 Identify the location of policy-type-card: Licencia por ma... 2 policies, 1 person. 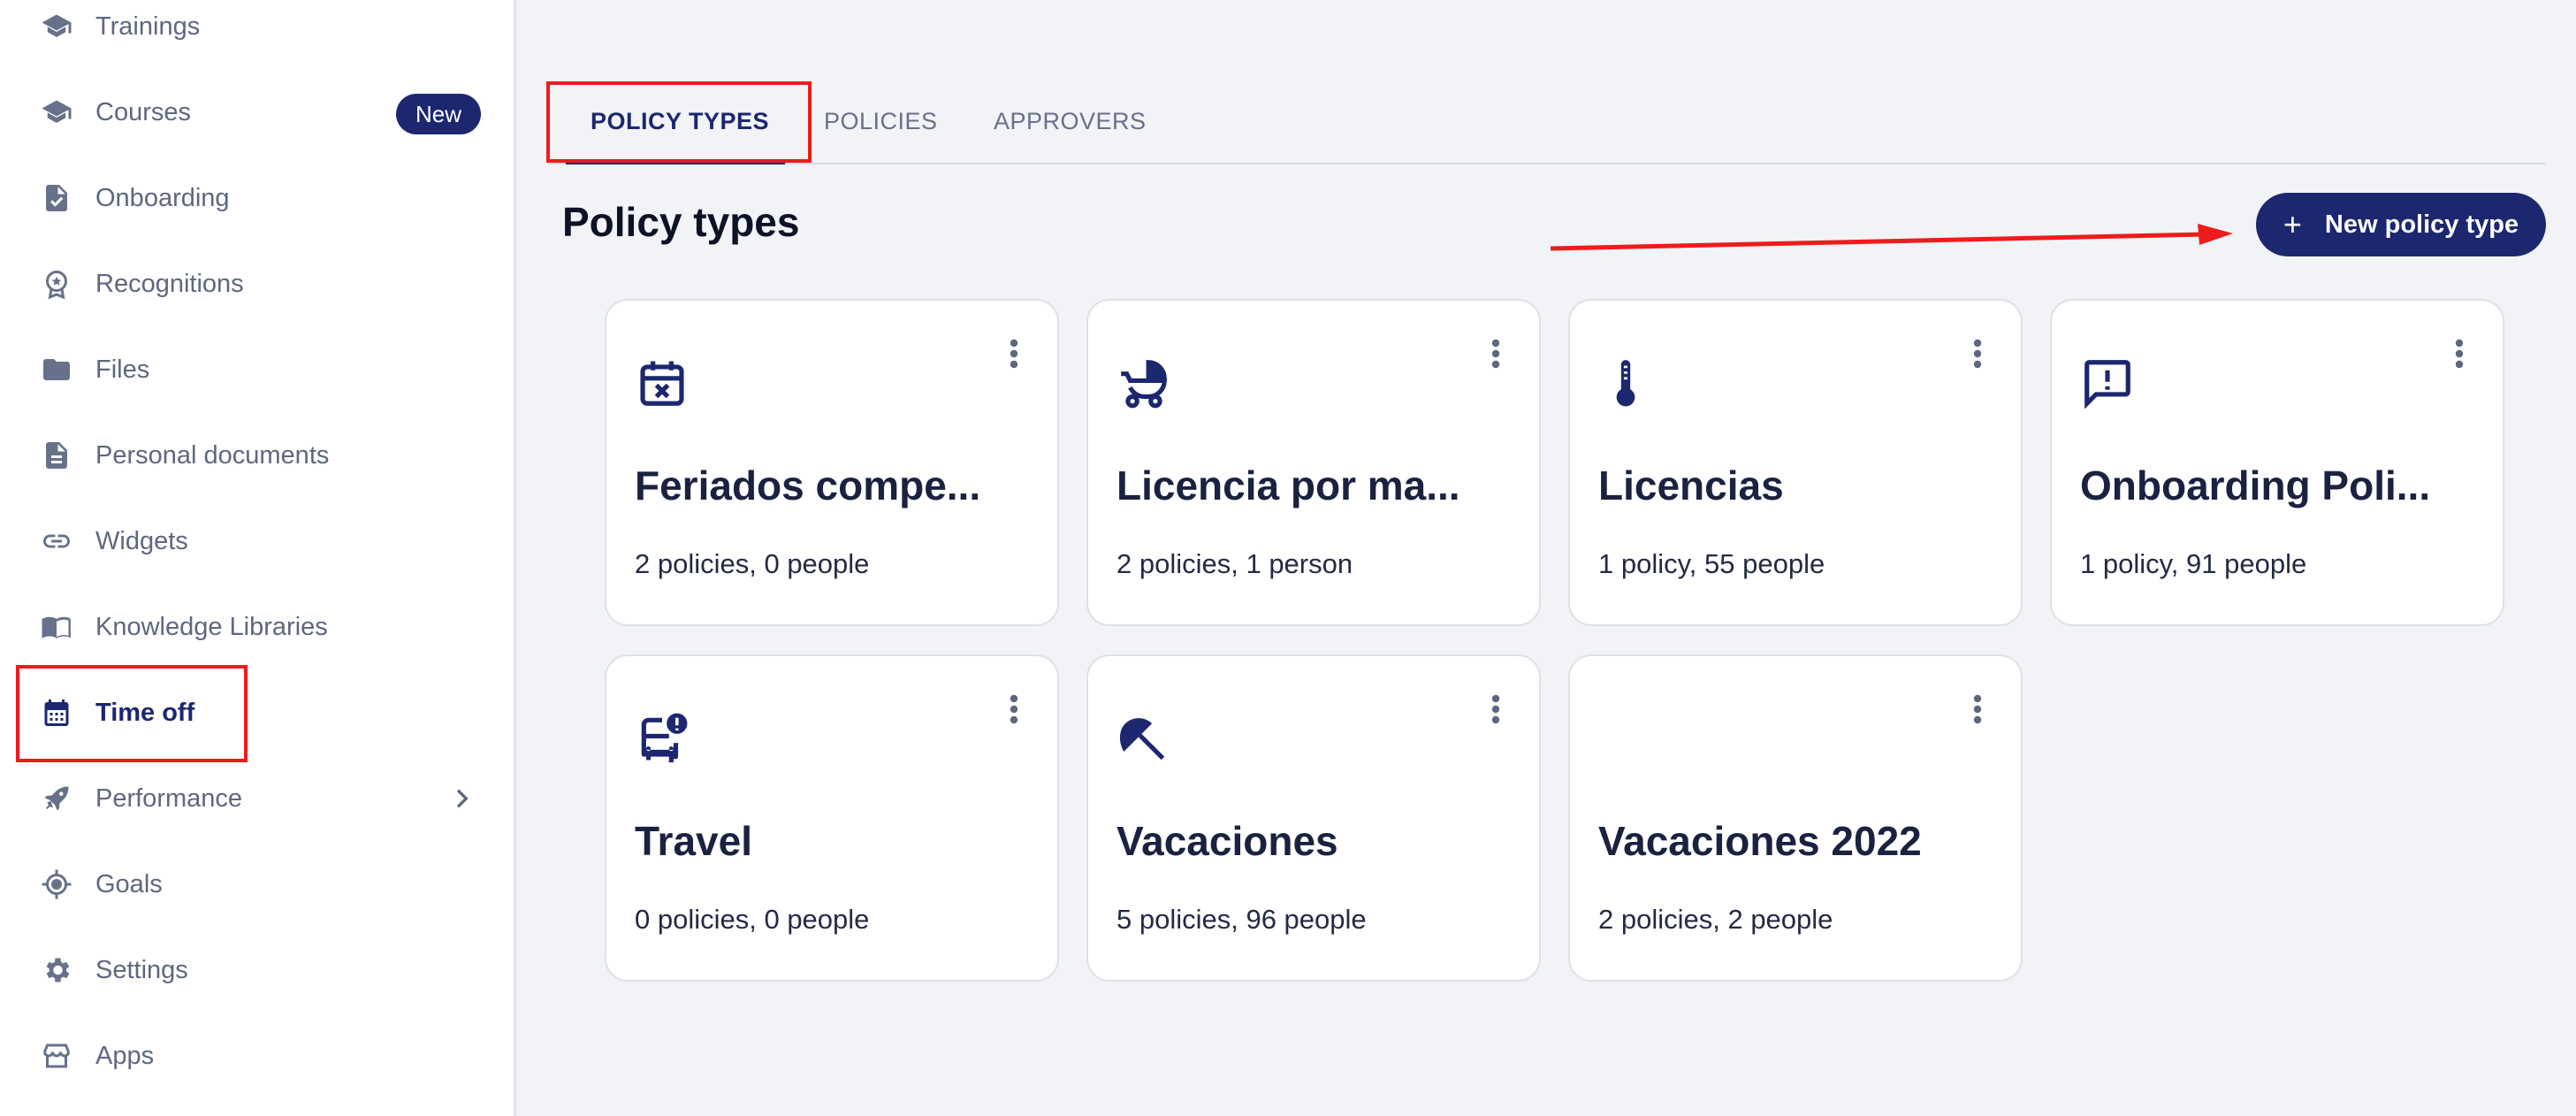
(1313, 462).